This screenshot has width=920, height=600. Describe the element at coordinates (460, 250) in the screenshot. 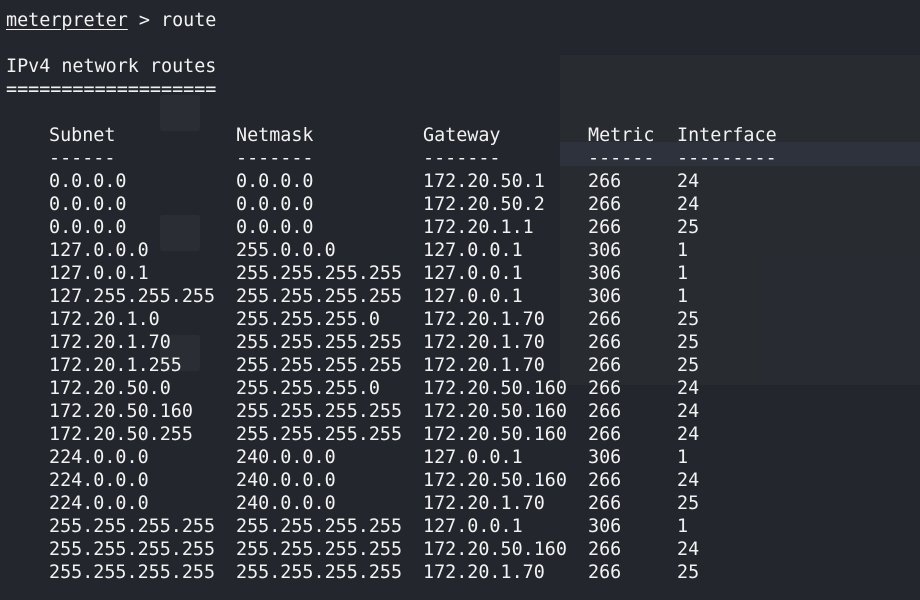

I see `table-row: 127.0.0.0 255.0.0.0 127.0.0.1 306 1` at that location.